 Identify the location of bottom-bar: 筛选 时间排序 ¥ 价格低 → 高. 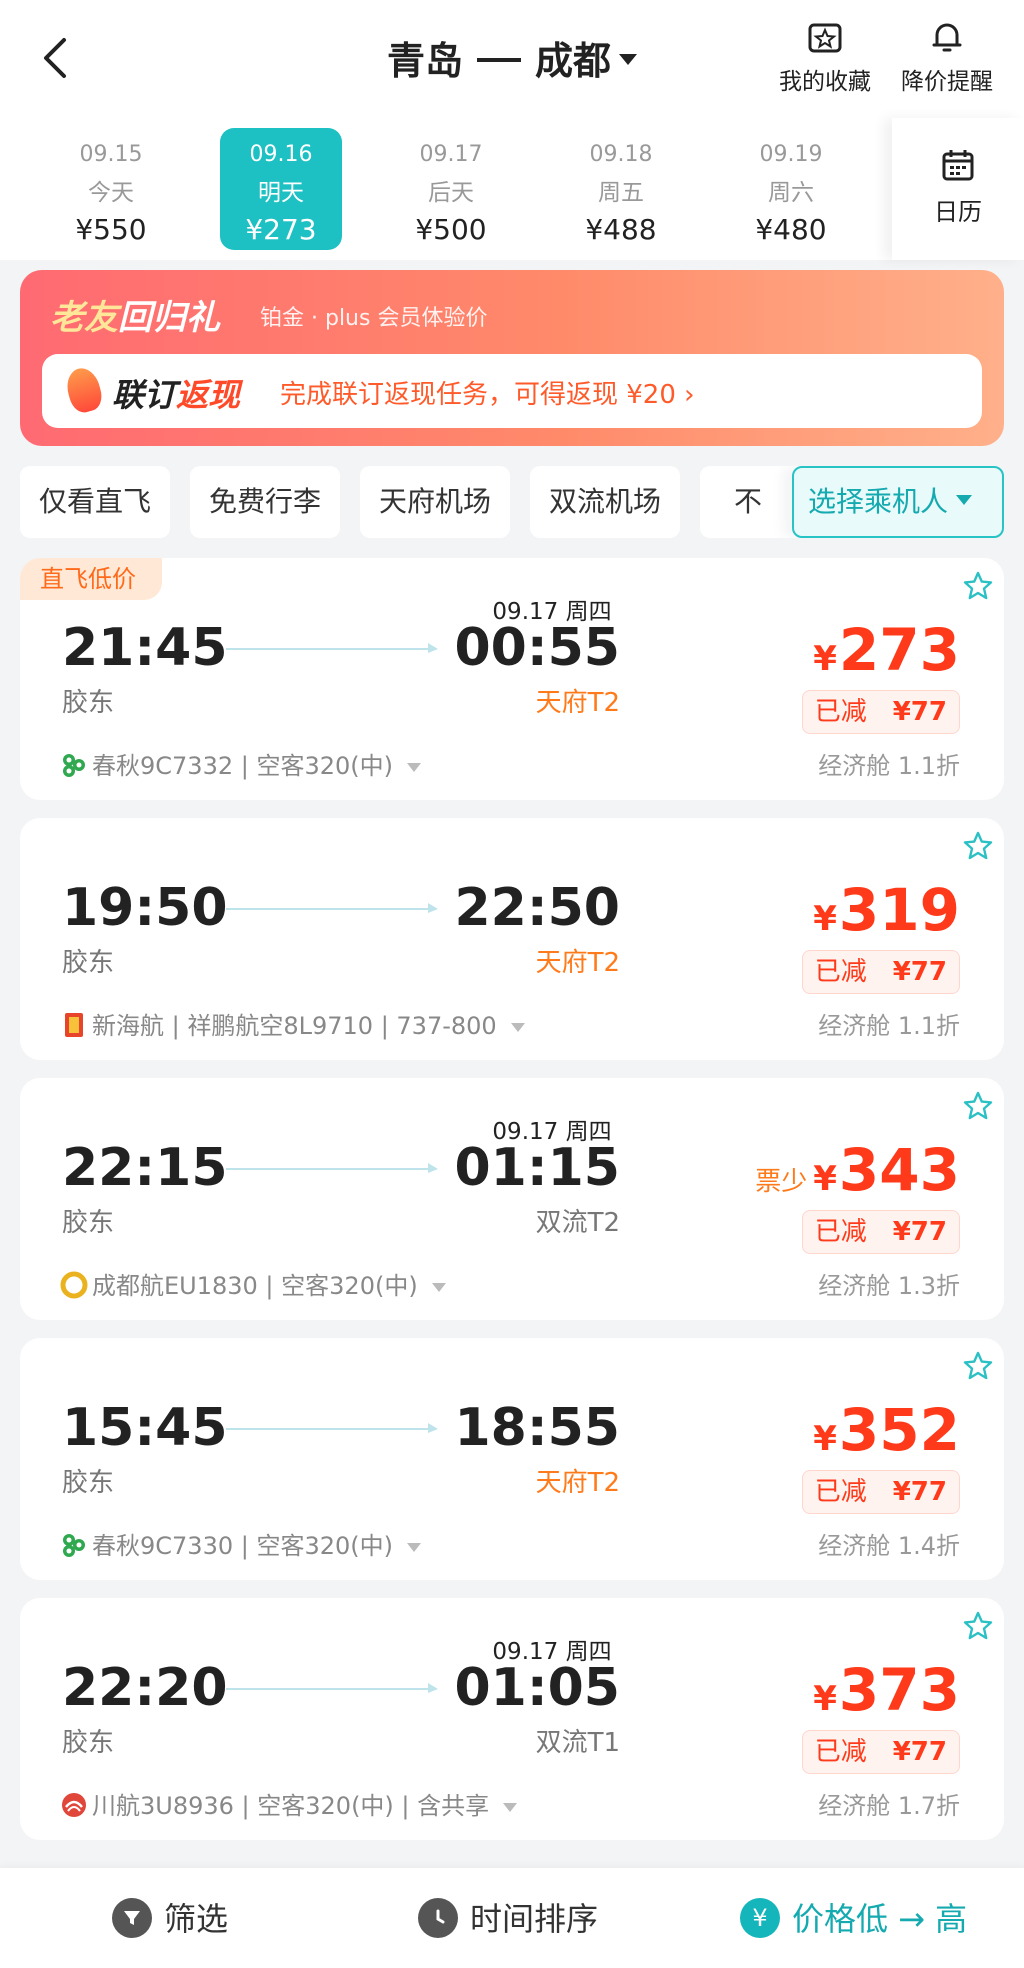
(512, 1918).